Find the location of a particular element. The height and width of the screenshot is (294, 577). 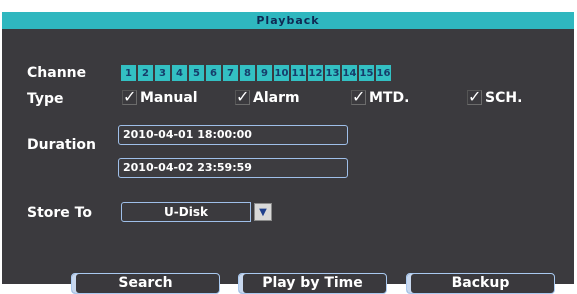

channel-button-14: 14 is located at coordinates (349, 73).